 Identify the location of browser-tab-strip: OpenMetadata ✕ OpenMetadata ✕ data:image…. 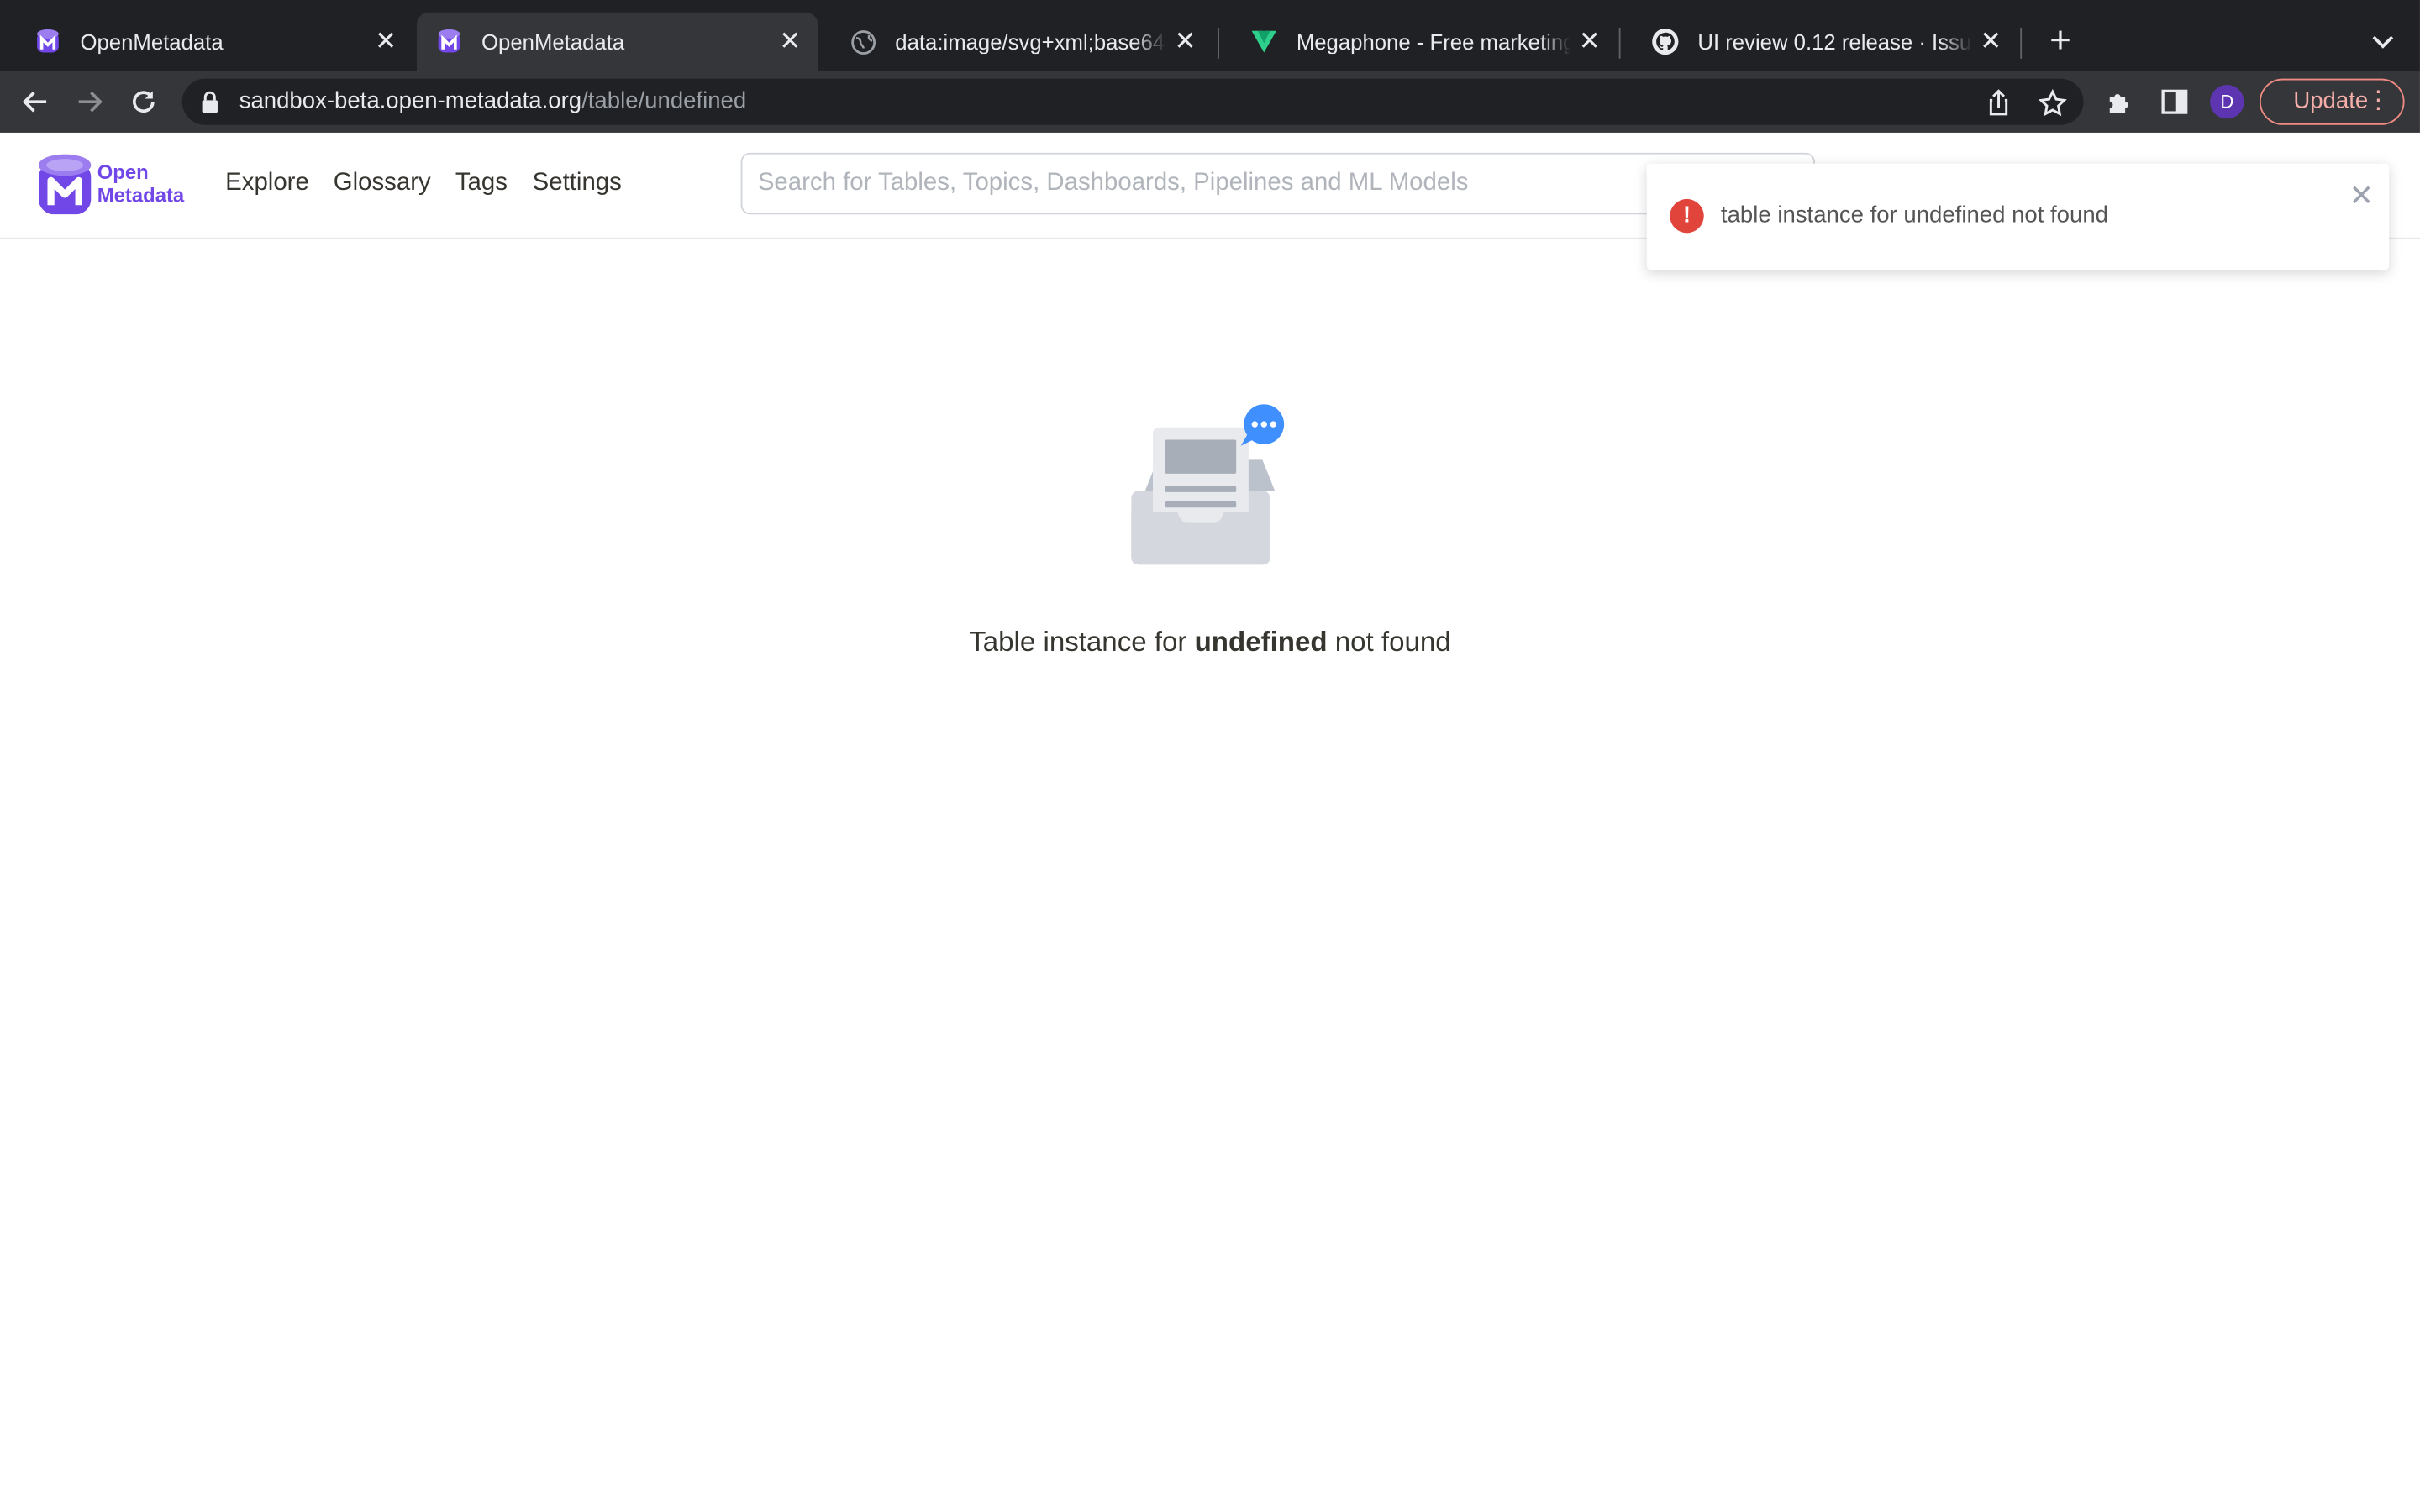
(1210, 35).